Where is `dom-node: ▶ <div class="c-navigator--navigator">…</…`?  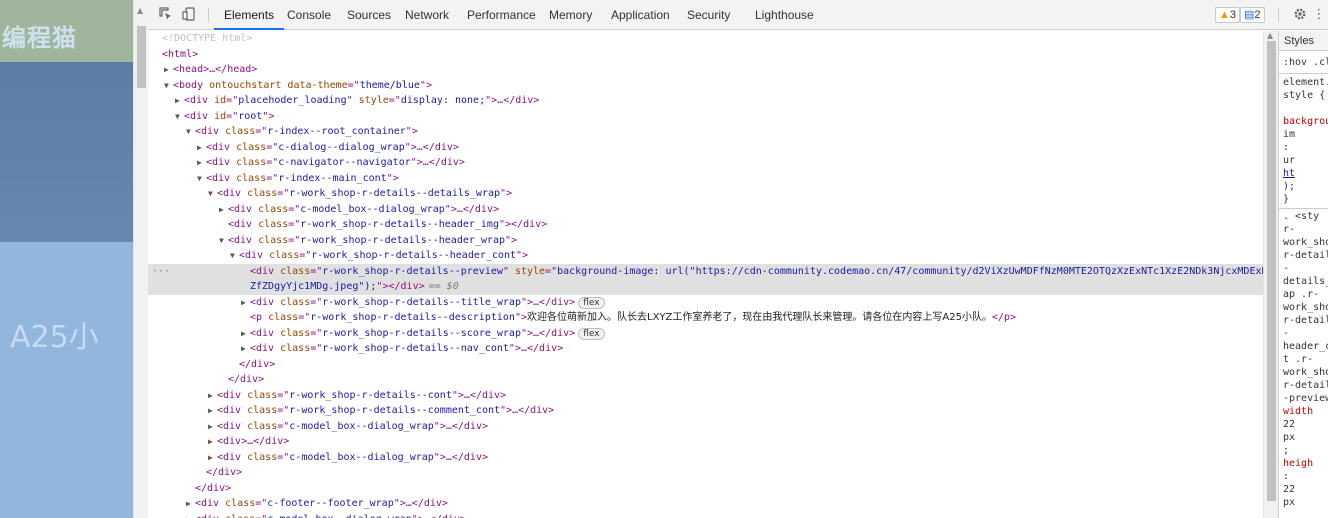
dom-node: ▶ <div class="c-navigator--navigator">…</… is located at coordinates (705, 163).